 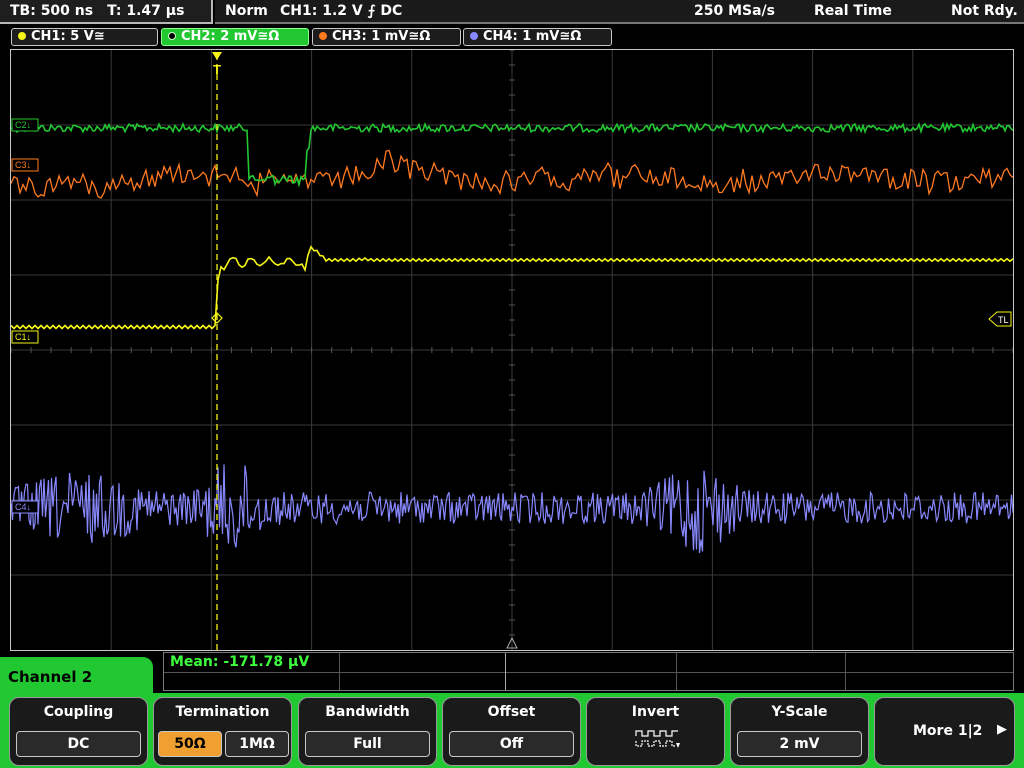 I want to click on more-label: More 1|2, so click(x=948, y=731).